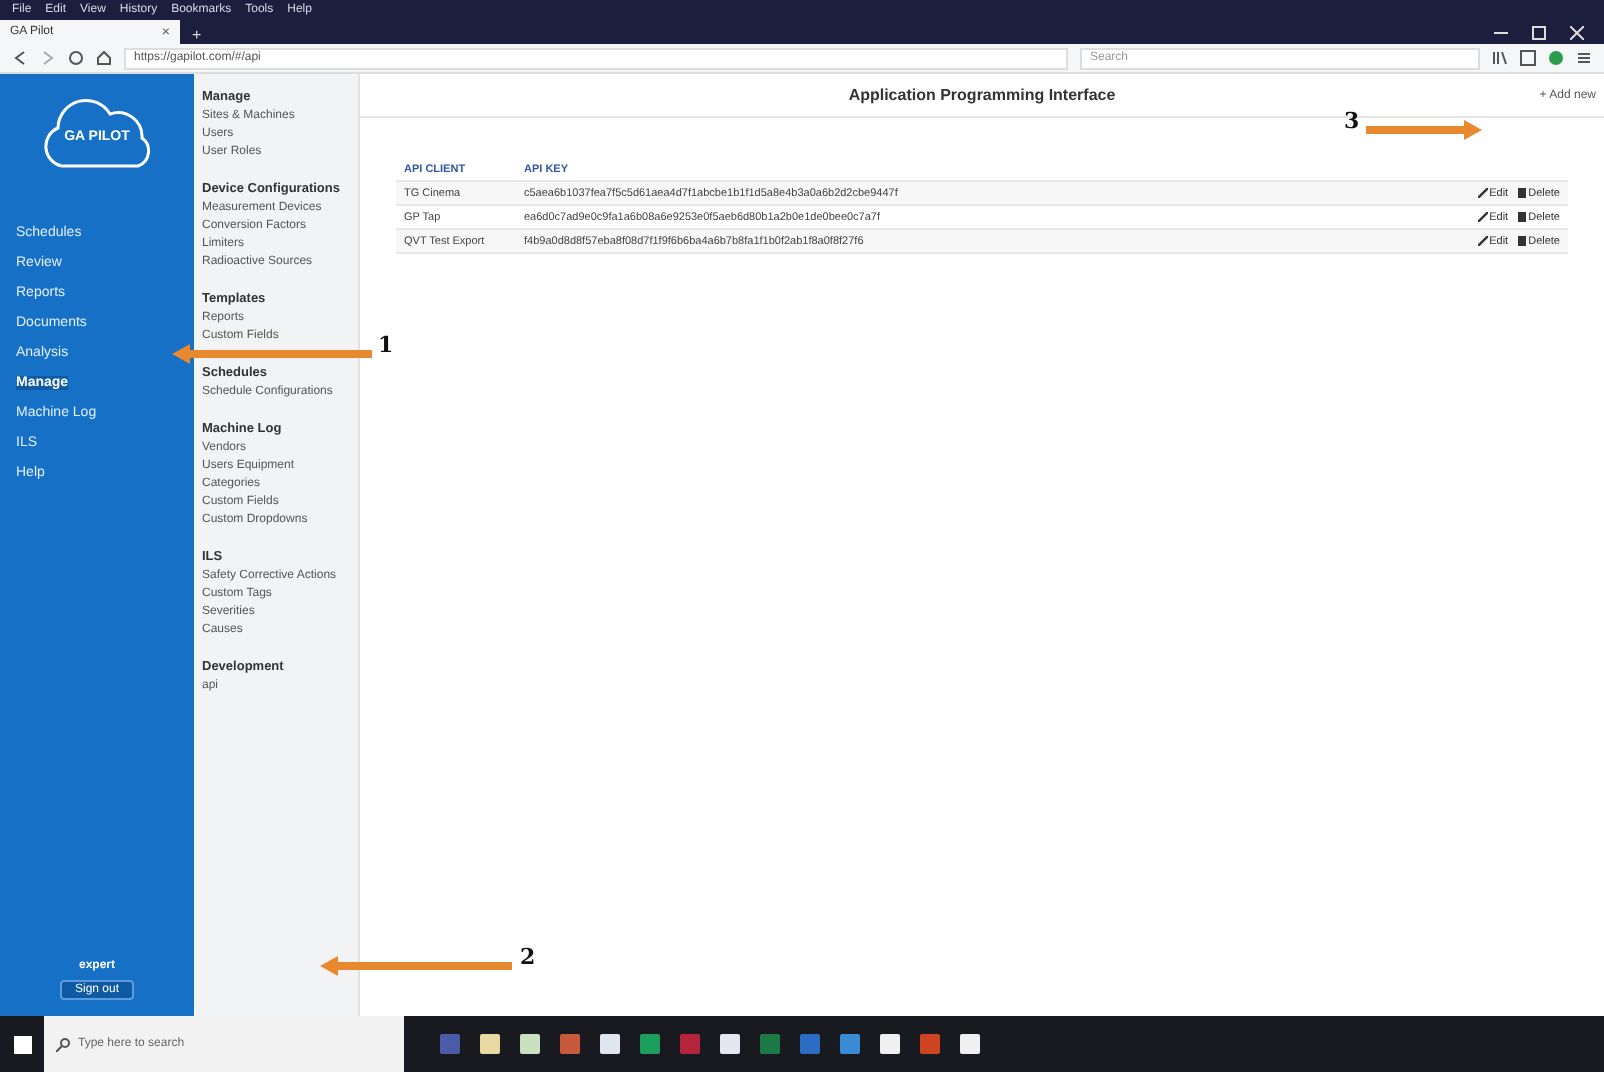 This screenshot has height=1072, width=1604. I want to click on page-title: Application Programming Interface, so click(982, 95).